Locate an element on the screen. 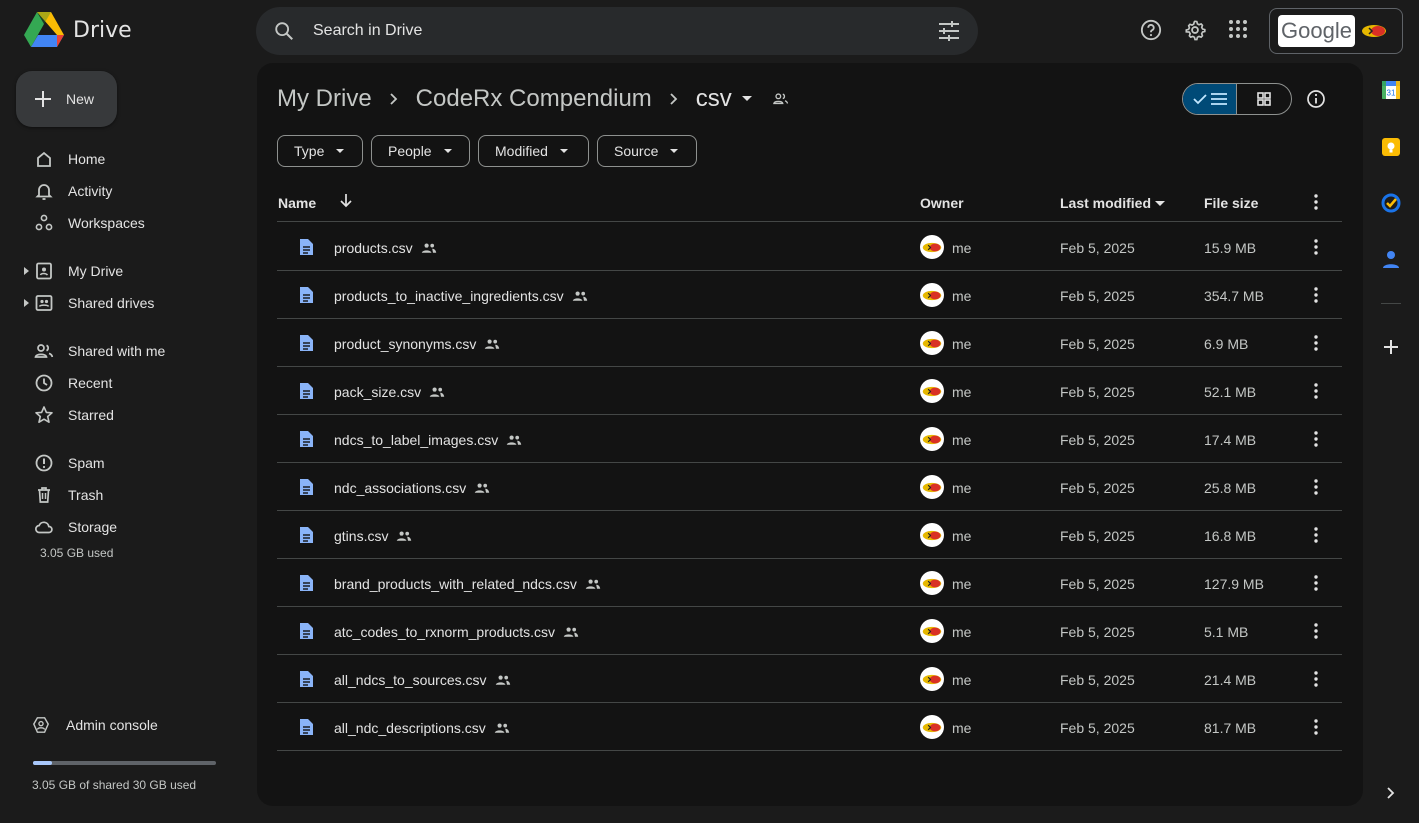  file-name: ndc_associations.csv is located at coordinates (400, 488).